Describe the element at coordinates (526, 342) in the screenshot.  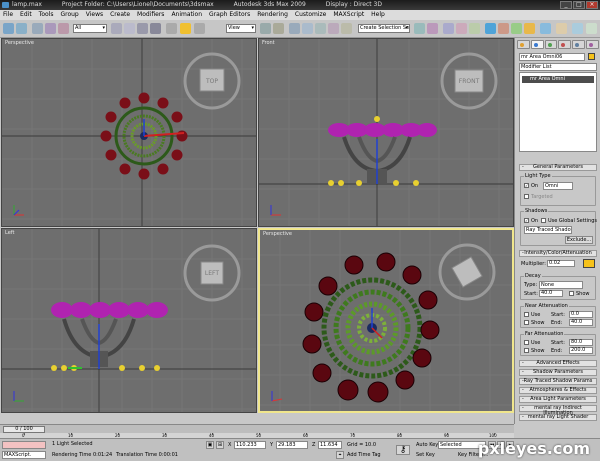
I see `far-use-checkbox` at that location.